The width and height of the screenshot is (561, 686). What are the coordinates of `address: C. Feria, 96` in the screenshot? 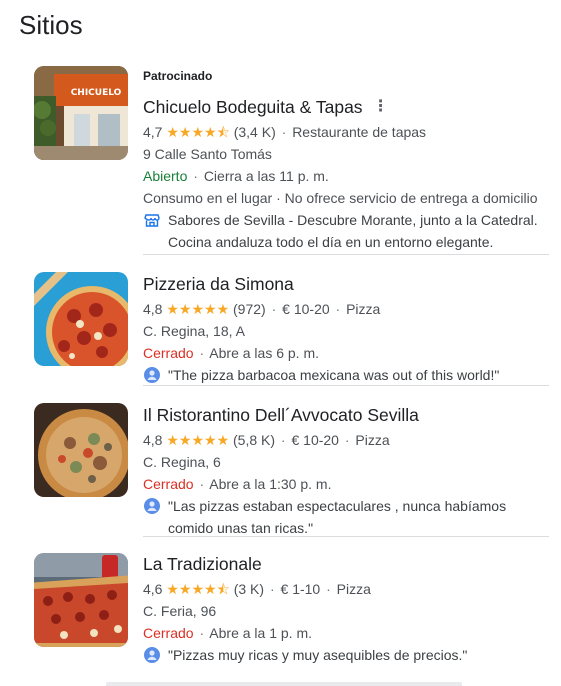 It's located at (180, 611).